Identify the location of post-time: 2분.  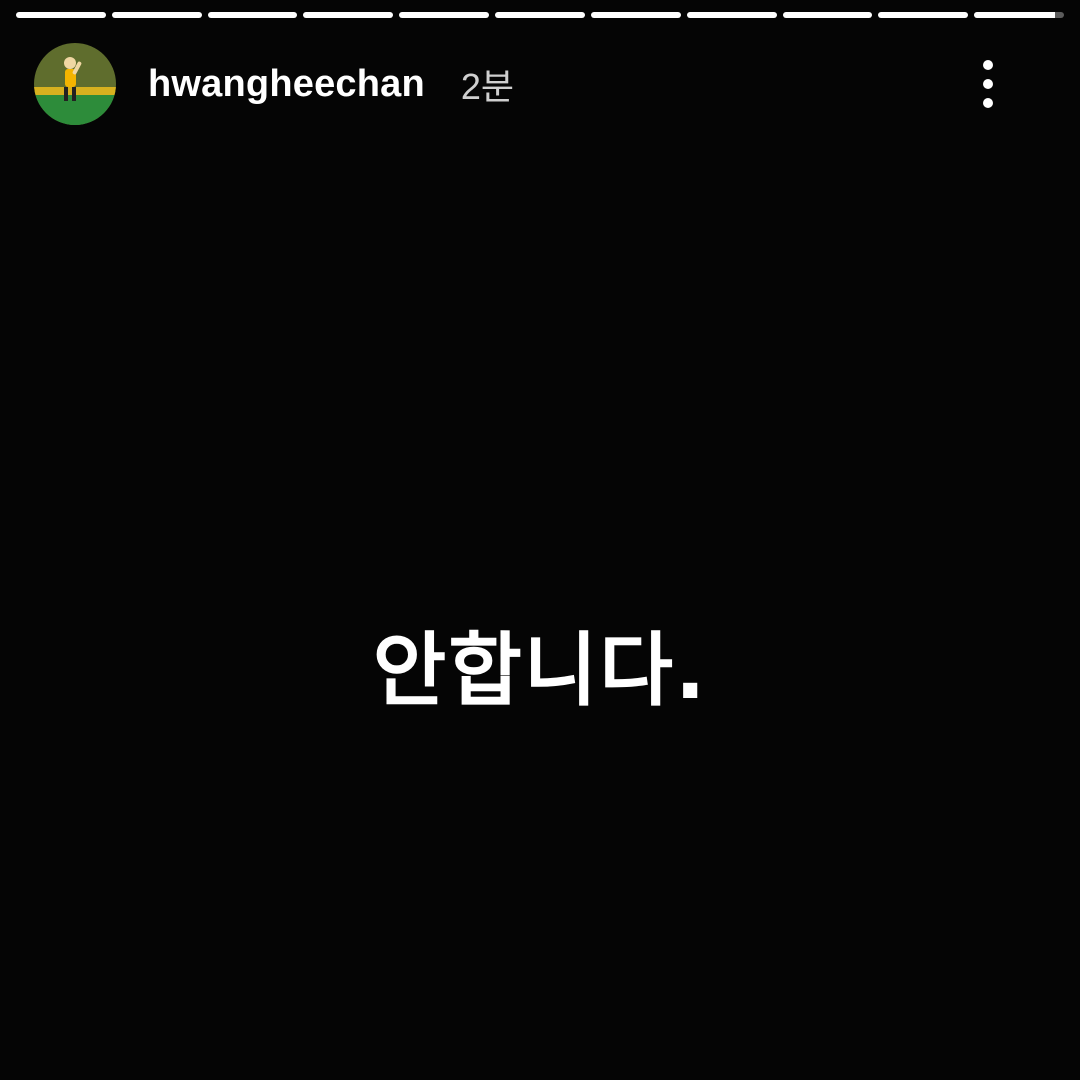
(487, 86).